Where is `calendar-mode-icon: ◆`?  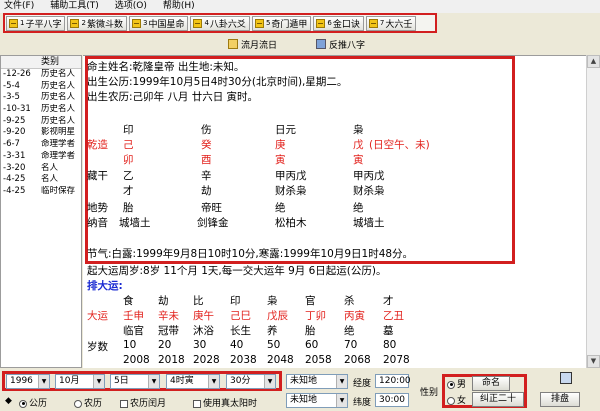 calendar-mode-icon: ◆ is located at coordinates (8, 401).